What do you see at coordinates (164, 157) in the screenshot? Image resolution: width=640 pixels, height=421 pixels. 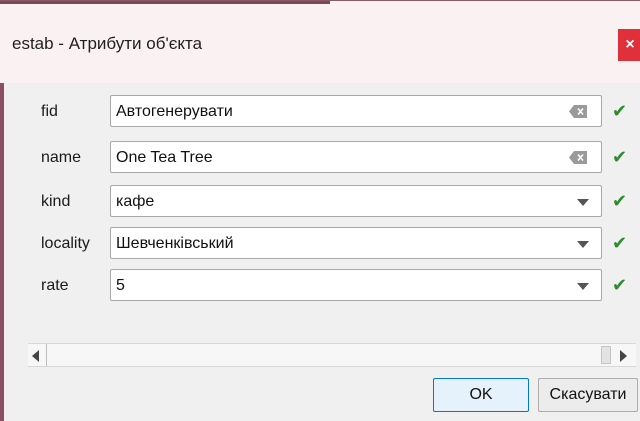 I see `name-value: One Tea Tree` at bounding box center [164, 157].